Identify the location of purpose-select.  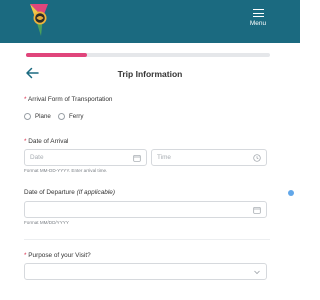
(145, 271).